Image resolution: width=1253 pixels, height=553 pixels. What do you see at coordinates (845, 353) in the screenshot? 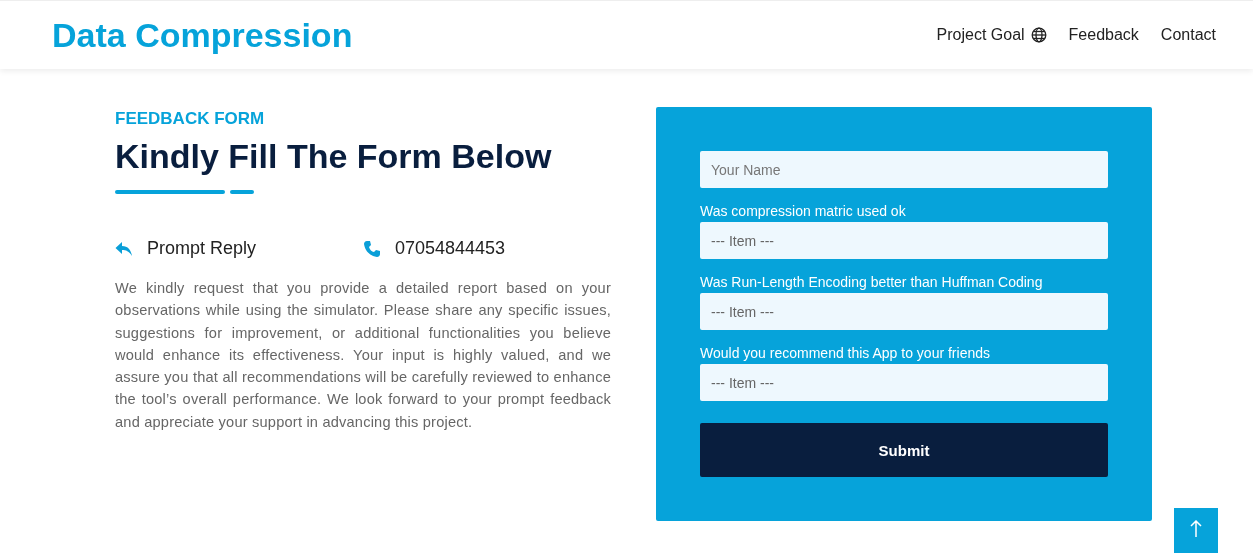
I see `question-label: Would you recommend this App to your friends` at bounding box center [845, 353].